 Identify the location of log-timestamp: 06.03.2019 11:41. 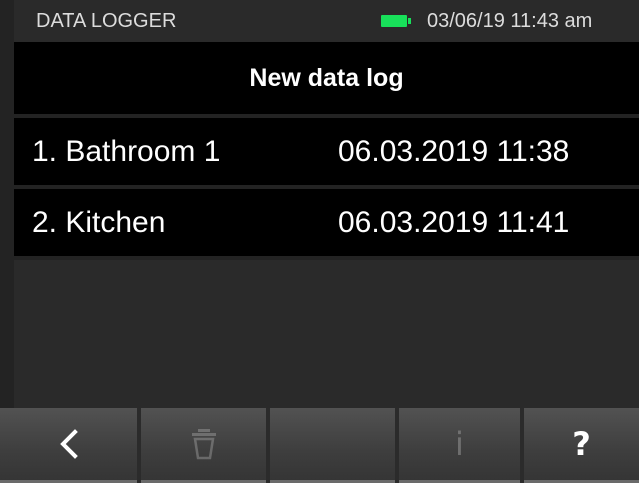
(454, 222).